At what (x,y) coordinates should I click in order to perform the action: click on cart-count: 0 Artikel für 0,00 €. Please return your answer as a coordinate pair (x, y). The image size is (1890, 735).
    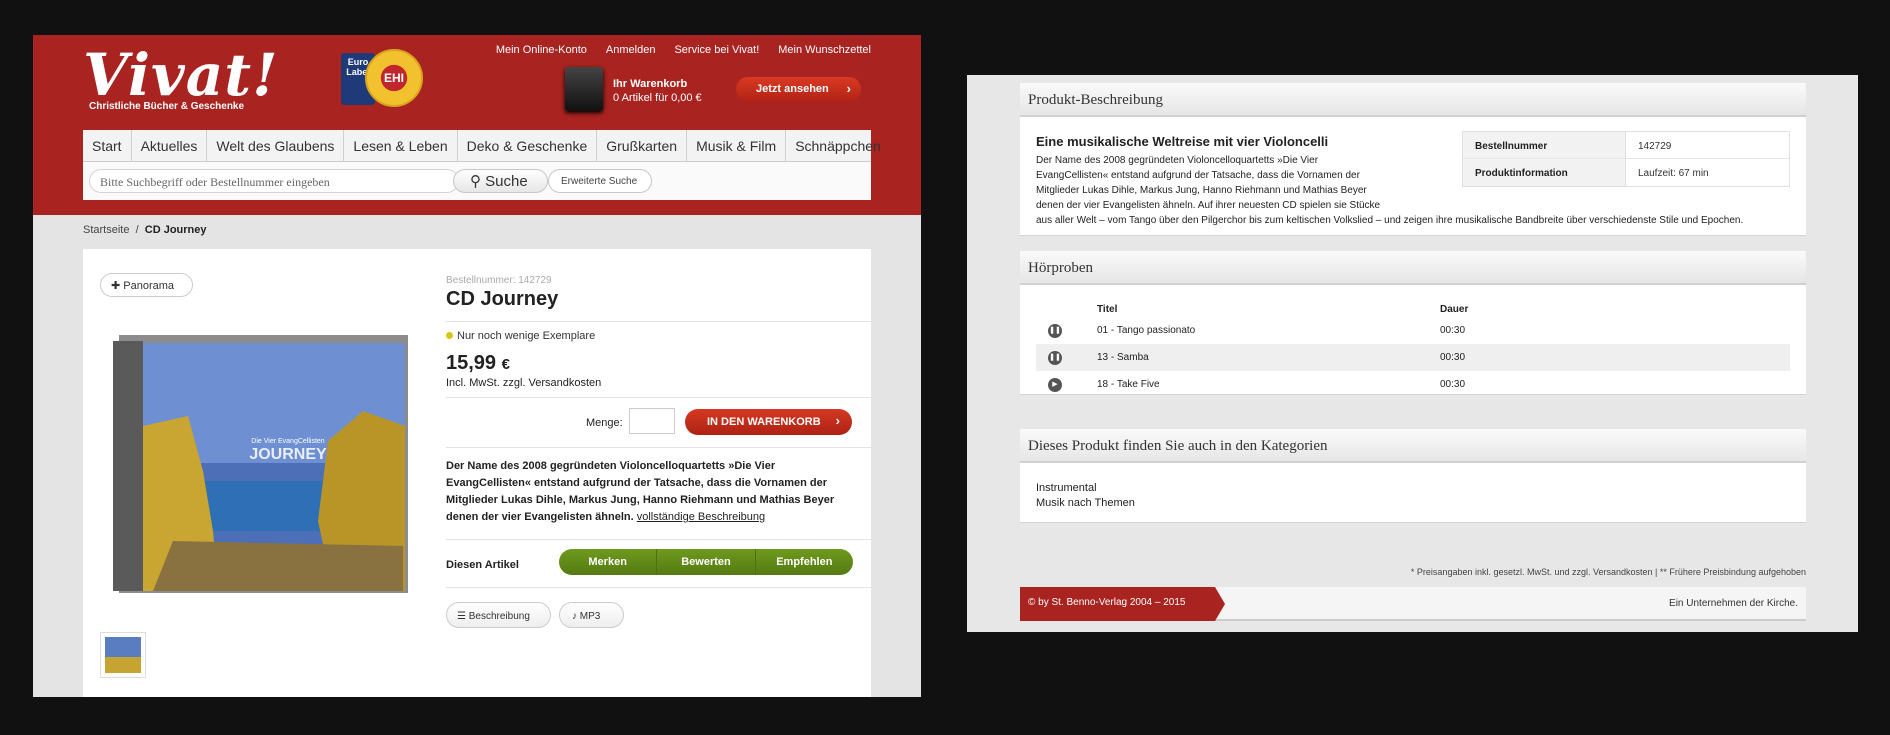
    Looking at the image, I should click on (657, 98).